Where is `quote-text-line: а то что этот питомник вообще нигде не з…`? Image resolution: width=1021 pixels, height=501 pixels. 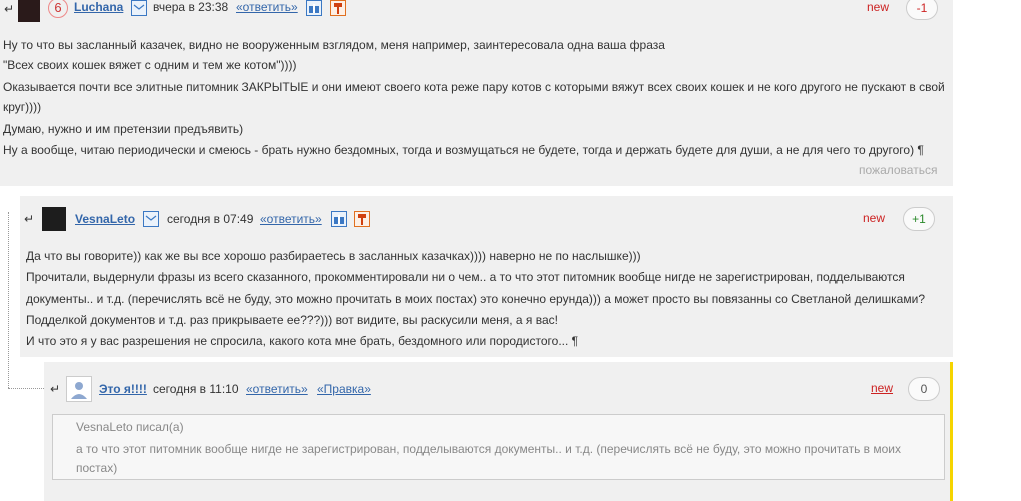 quote-text-line: а то что этот питомник вообще нигде не з… is located at coordinates (488, 449).